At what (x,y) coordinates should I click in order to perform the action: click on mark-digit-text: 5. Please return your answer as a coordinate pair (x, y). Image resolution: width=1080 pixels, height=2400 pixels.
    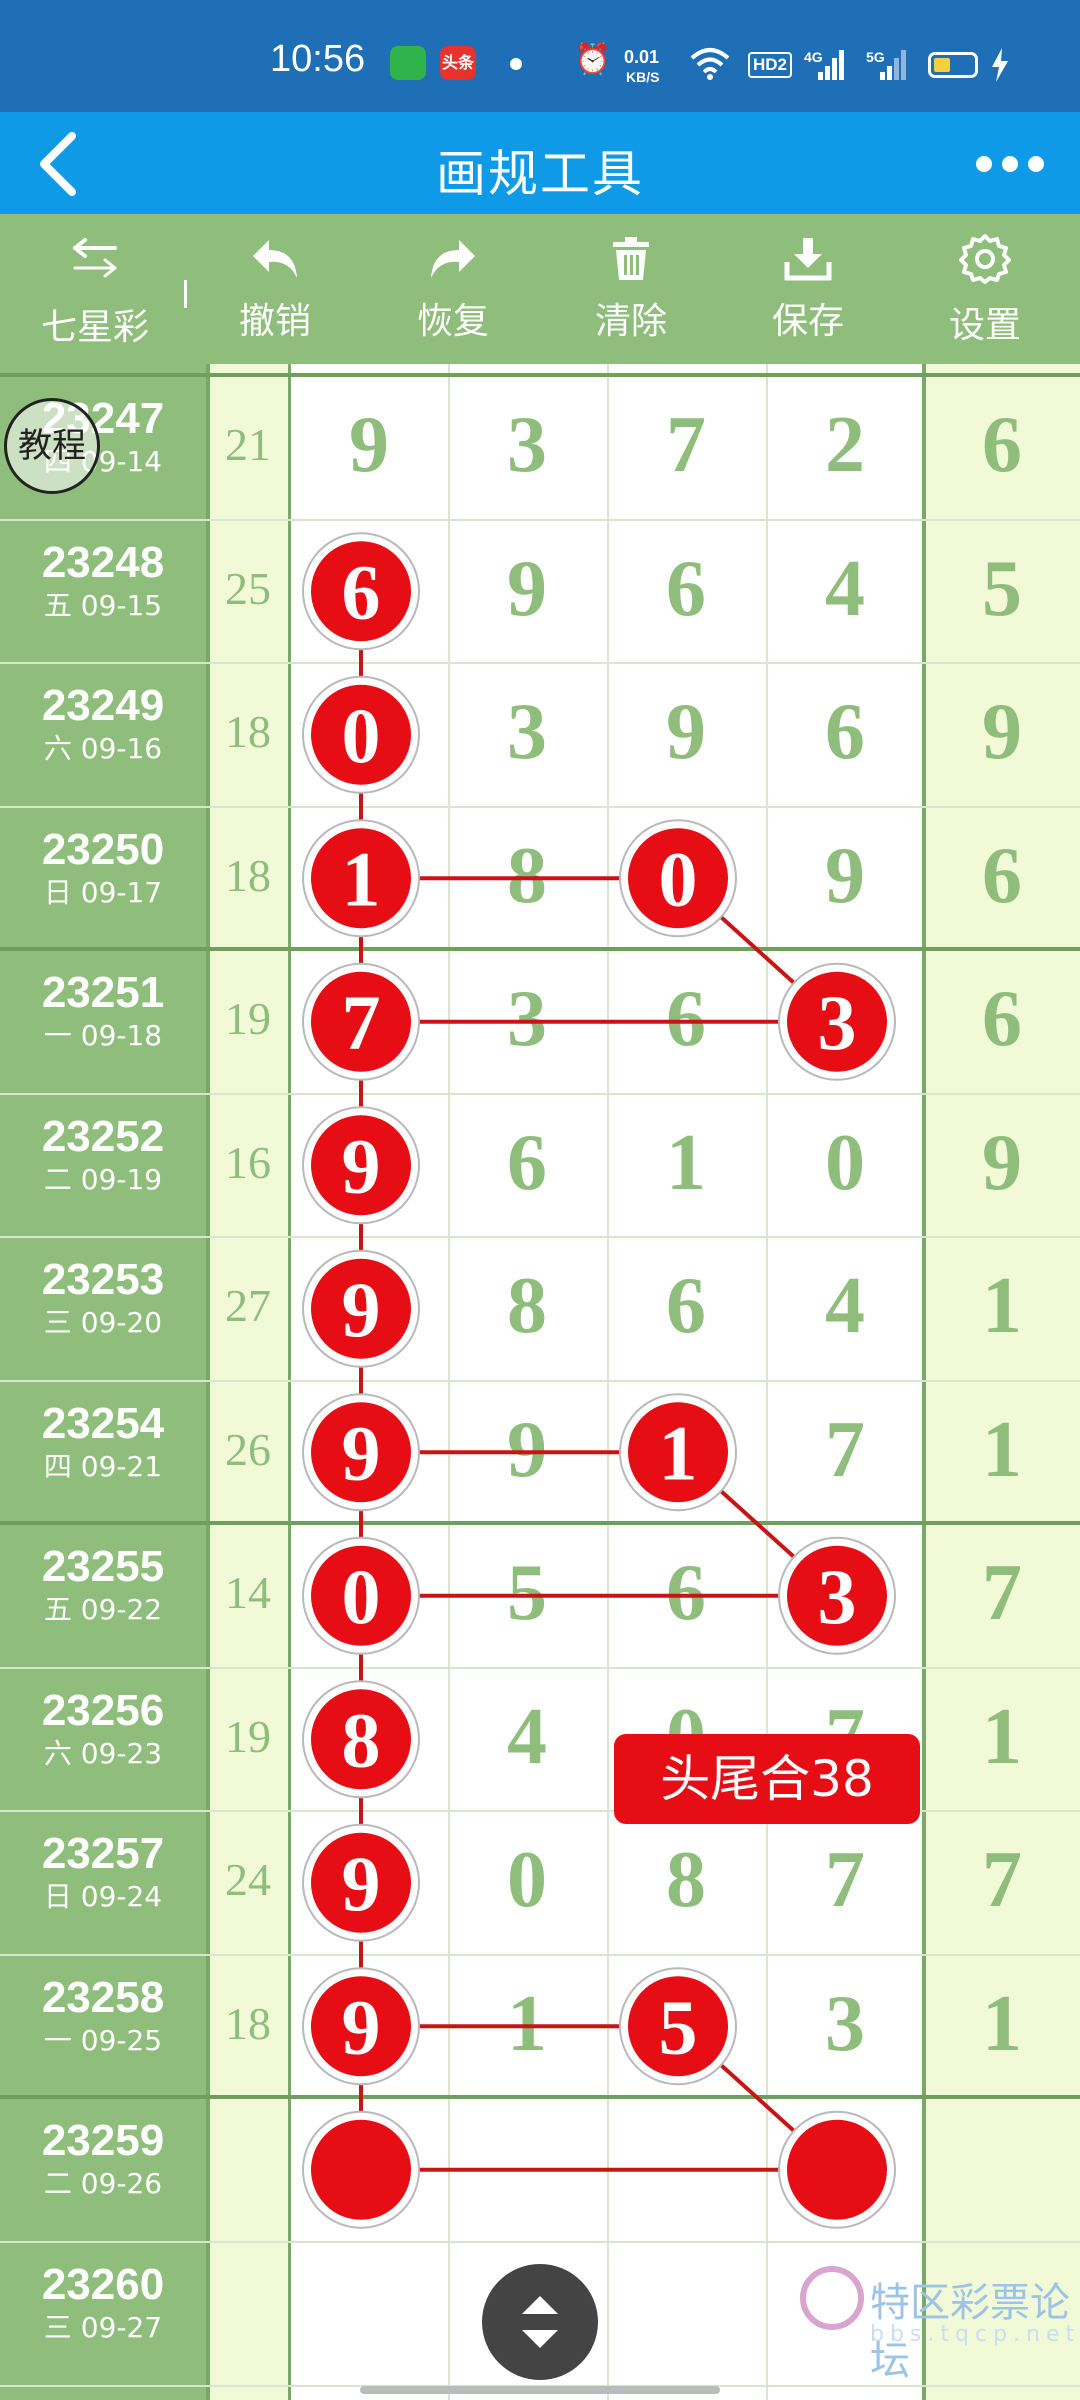
    Looking at the image, I should click on (678, 2026).